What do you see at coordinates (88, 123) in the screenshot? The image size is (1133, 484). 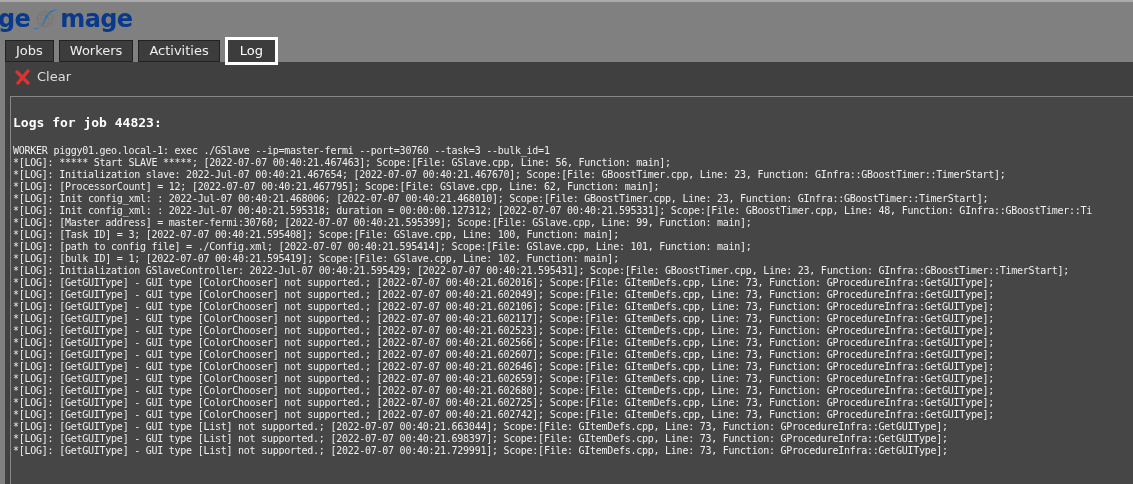 I see `log-title: Logs for job 44823:` at bounding box center [88, 123].